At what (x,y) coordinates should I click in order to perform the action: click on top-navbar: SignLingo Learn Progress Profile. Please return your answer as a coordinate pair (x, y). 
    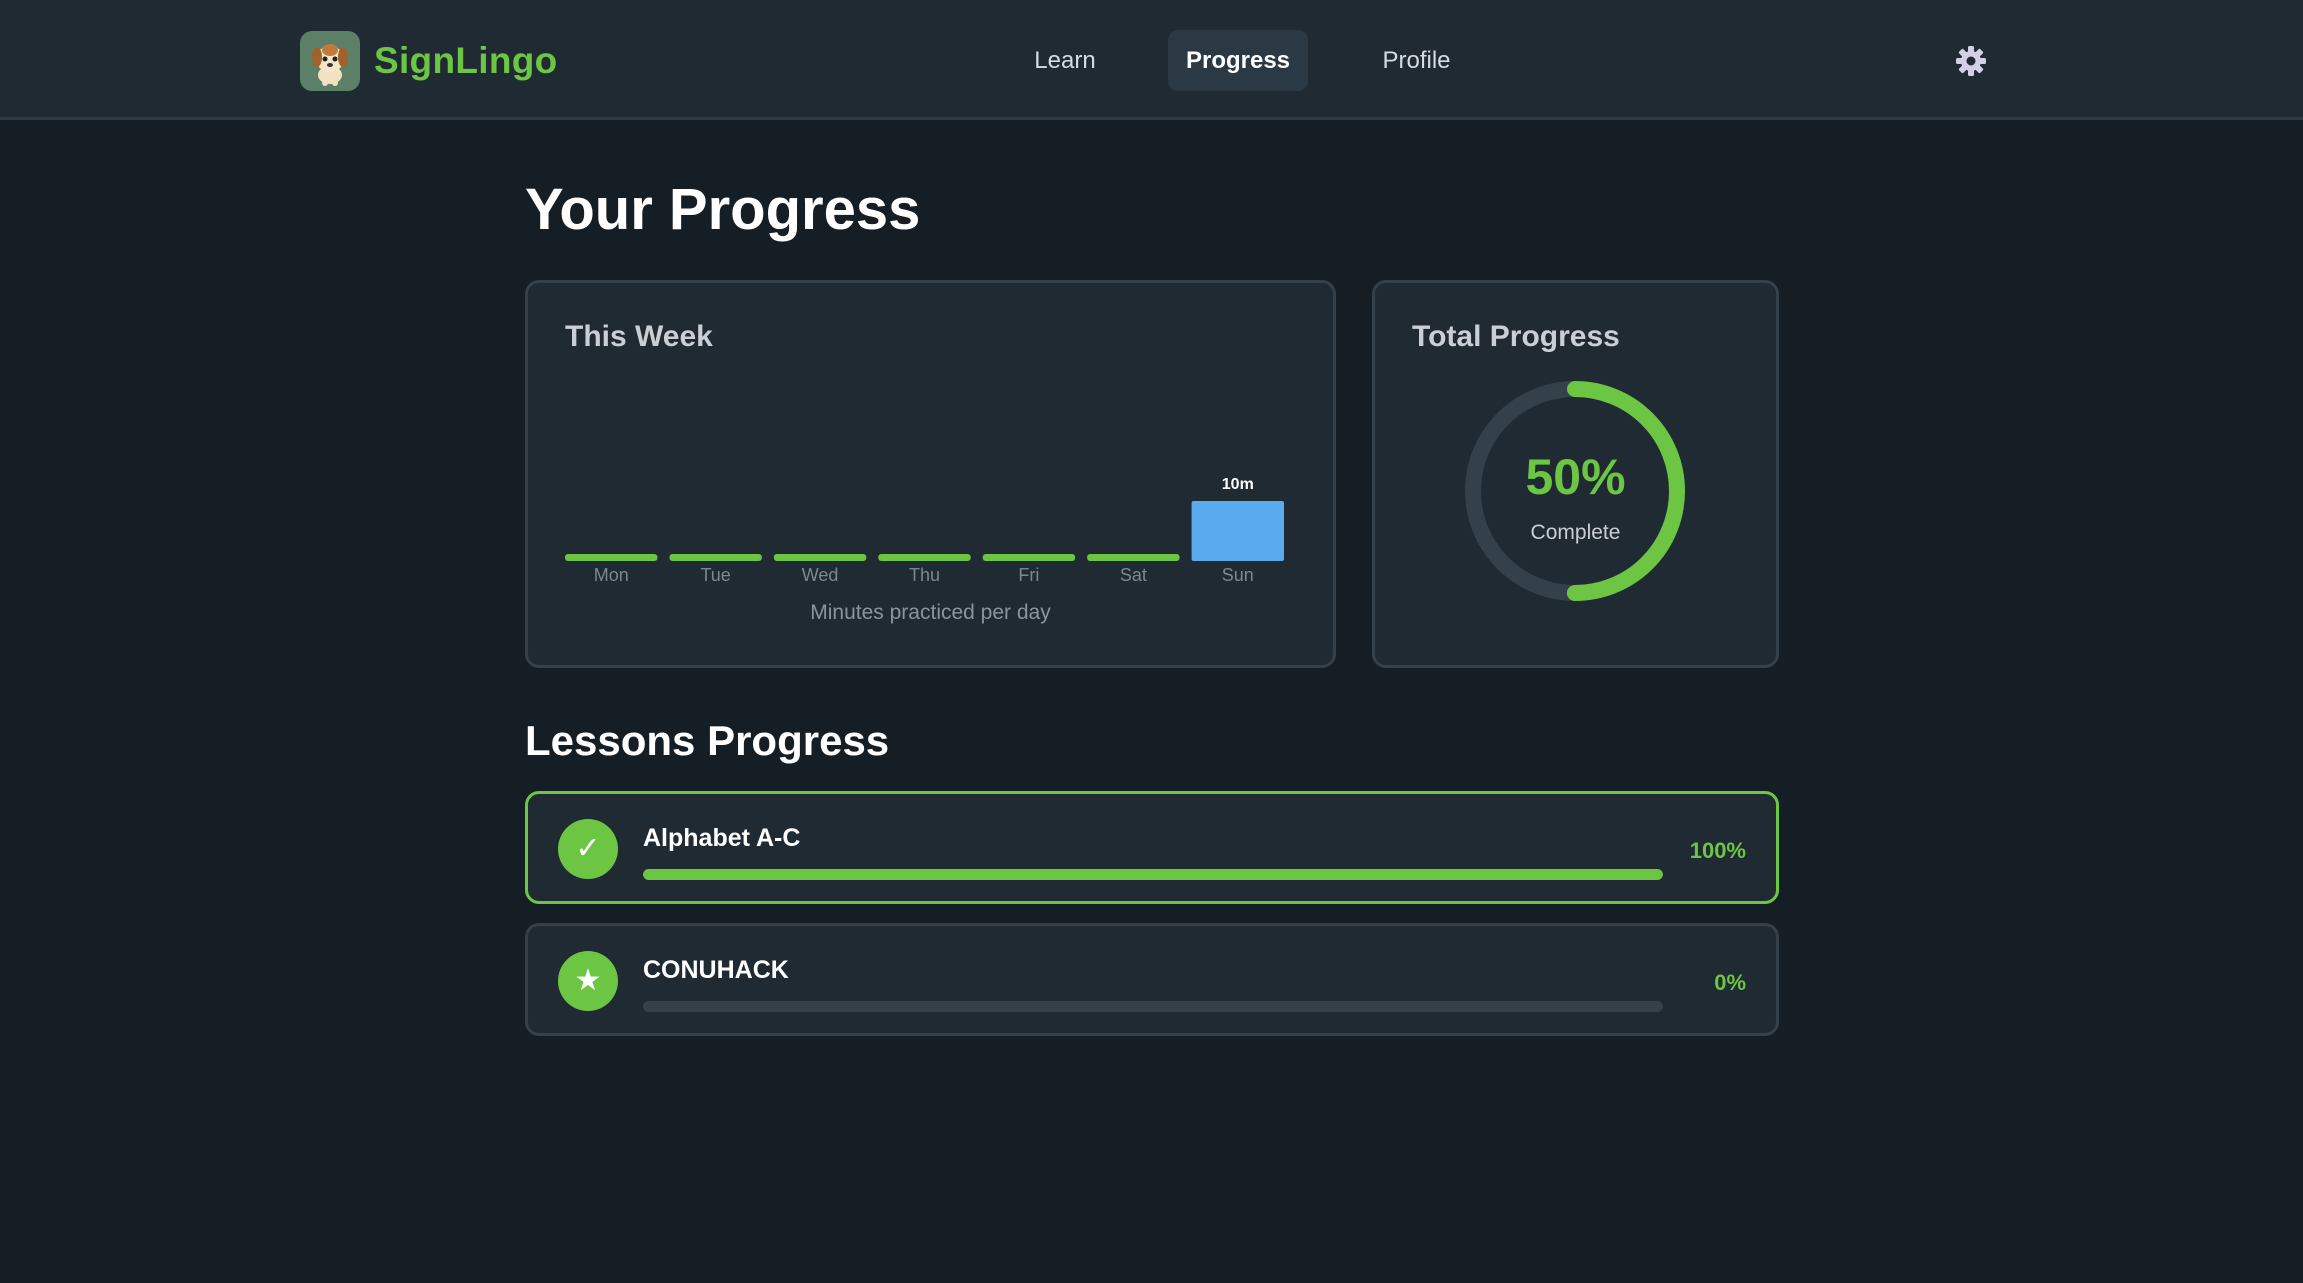
    Looking at the image, I should click on (1151, 60).